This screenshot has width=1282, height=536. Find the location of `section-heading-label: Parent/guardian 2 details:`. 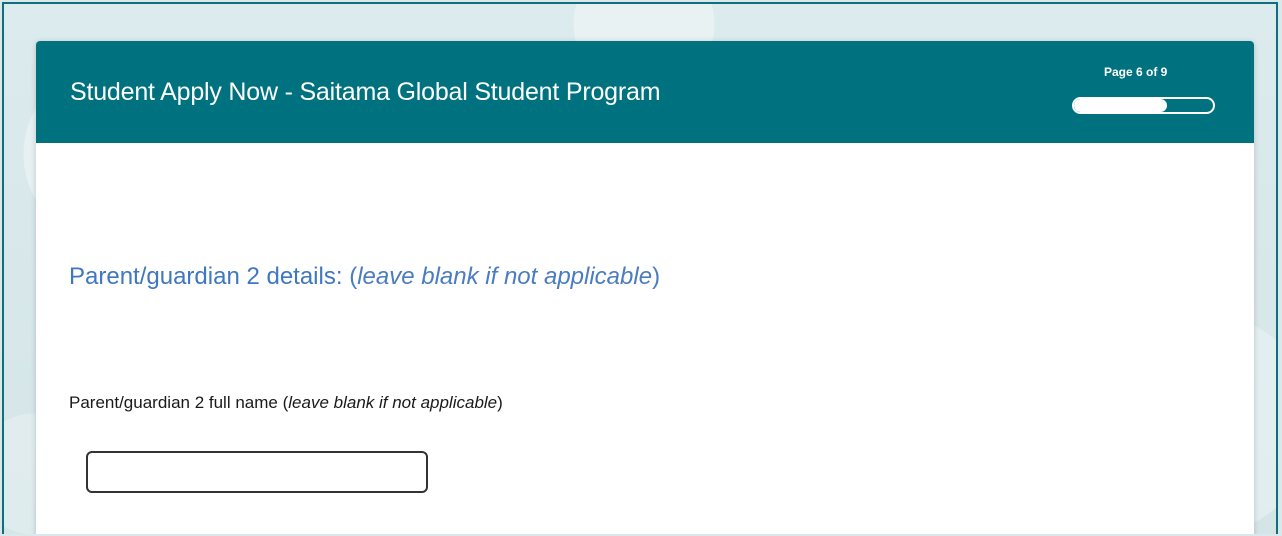

section-heading-label: Parent/guardian 2 details: is located at coordinates (206, 276).